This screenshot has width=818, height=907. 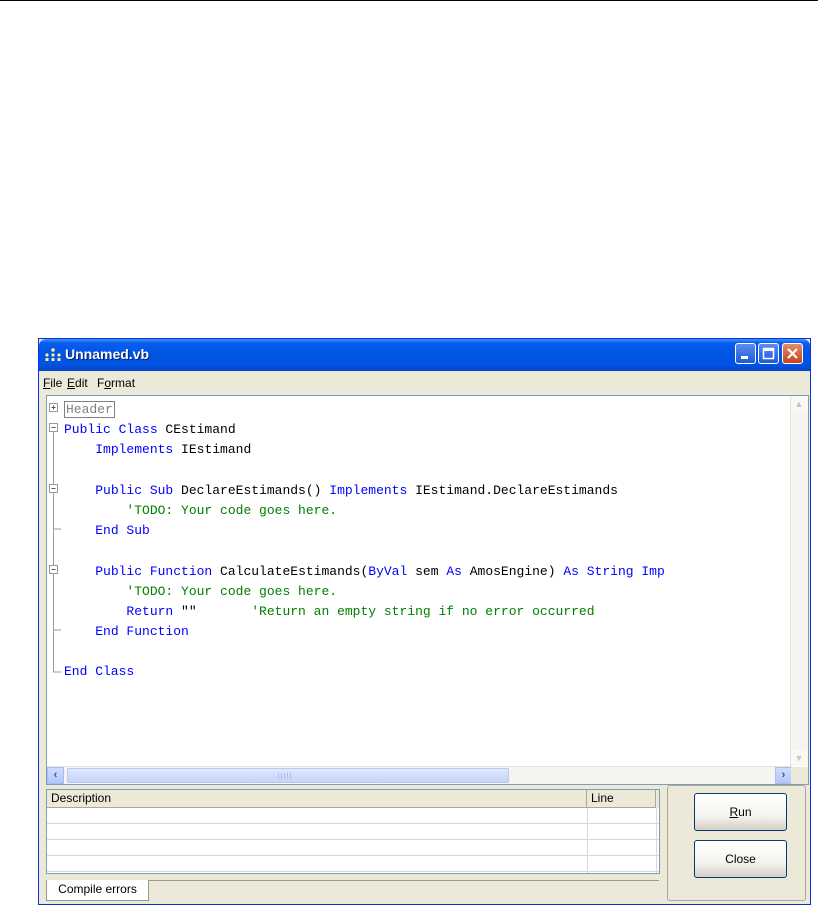 What do you see at coordinates (364, 632) in the screenshot?
I see `code-line: End Function` at bounding box center [364, 632].